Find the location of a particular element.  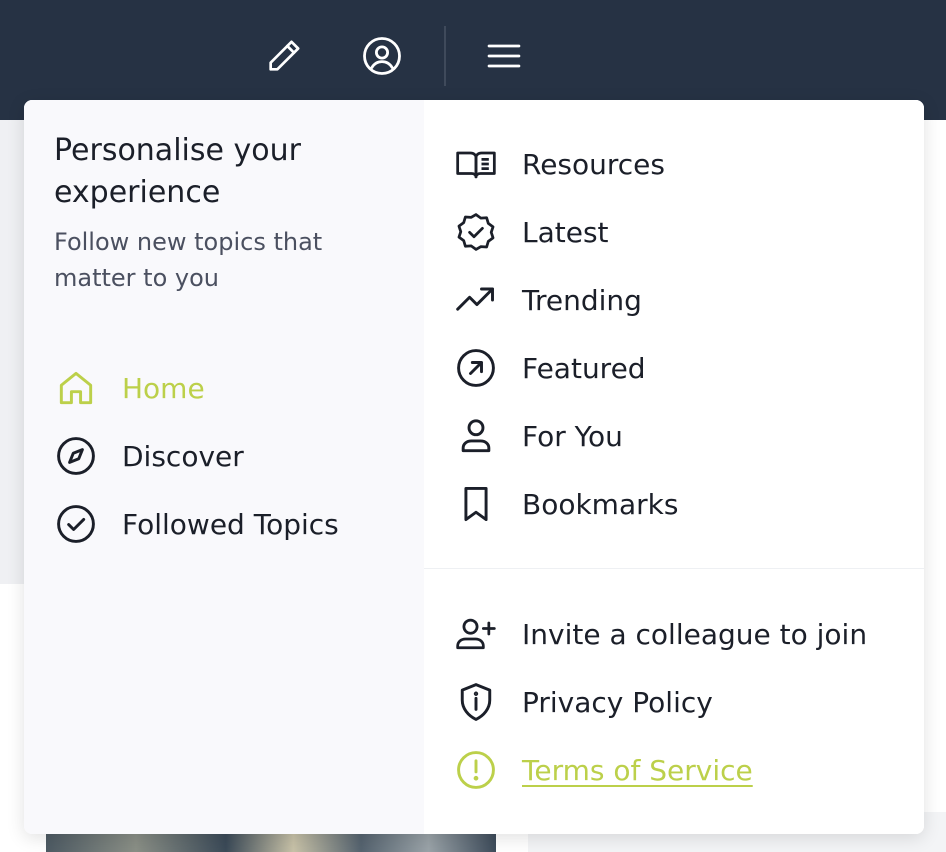

user-icon is located at coordinates (478, 436).